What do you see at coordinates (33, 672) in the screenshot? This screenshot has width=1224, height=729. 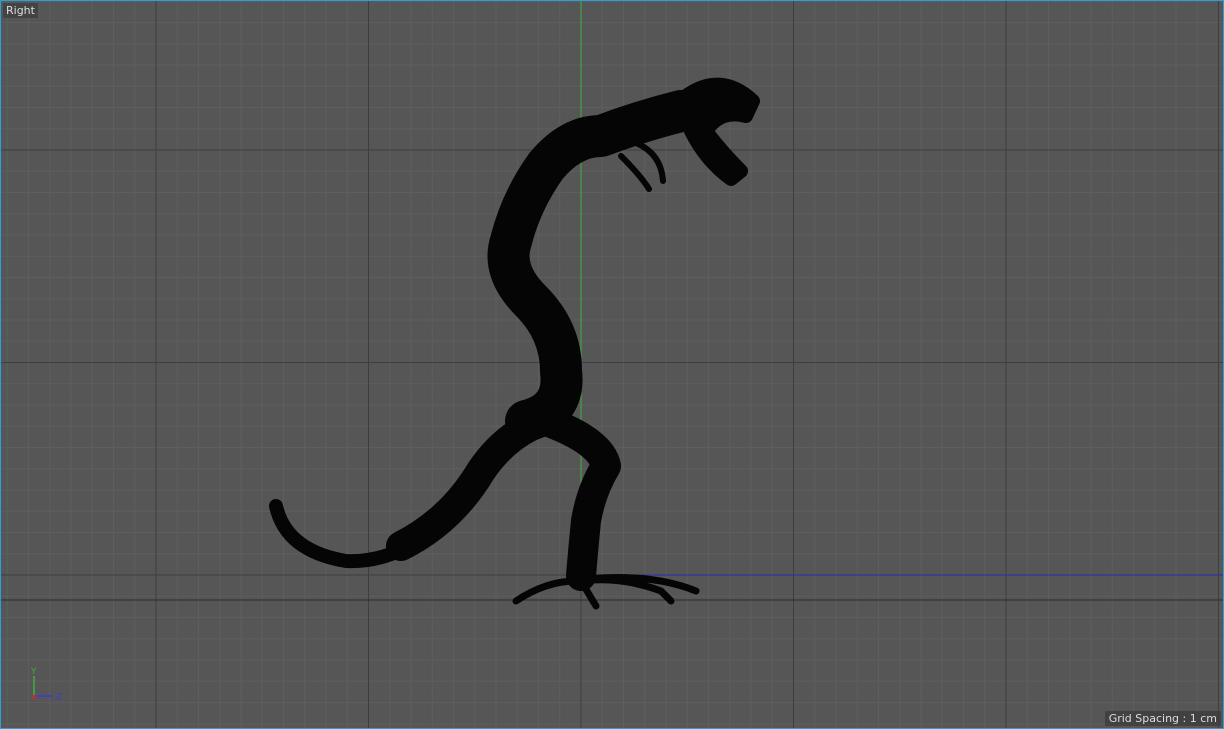 I see `gizmo-y-label: Y` at bounding box center [33, 672].